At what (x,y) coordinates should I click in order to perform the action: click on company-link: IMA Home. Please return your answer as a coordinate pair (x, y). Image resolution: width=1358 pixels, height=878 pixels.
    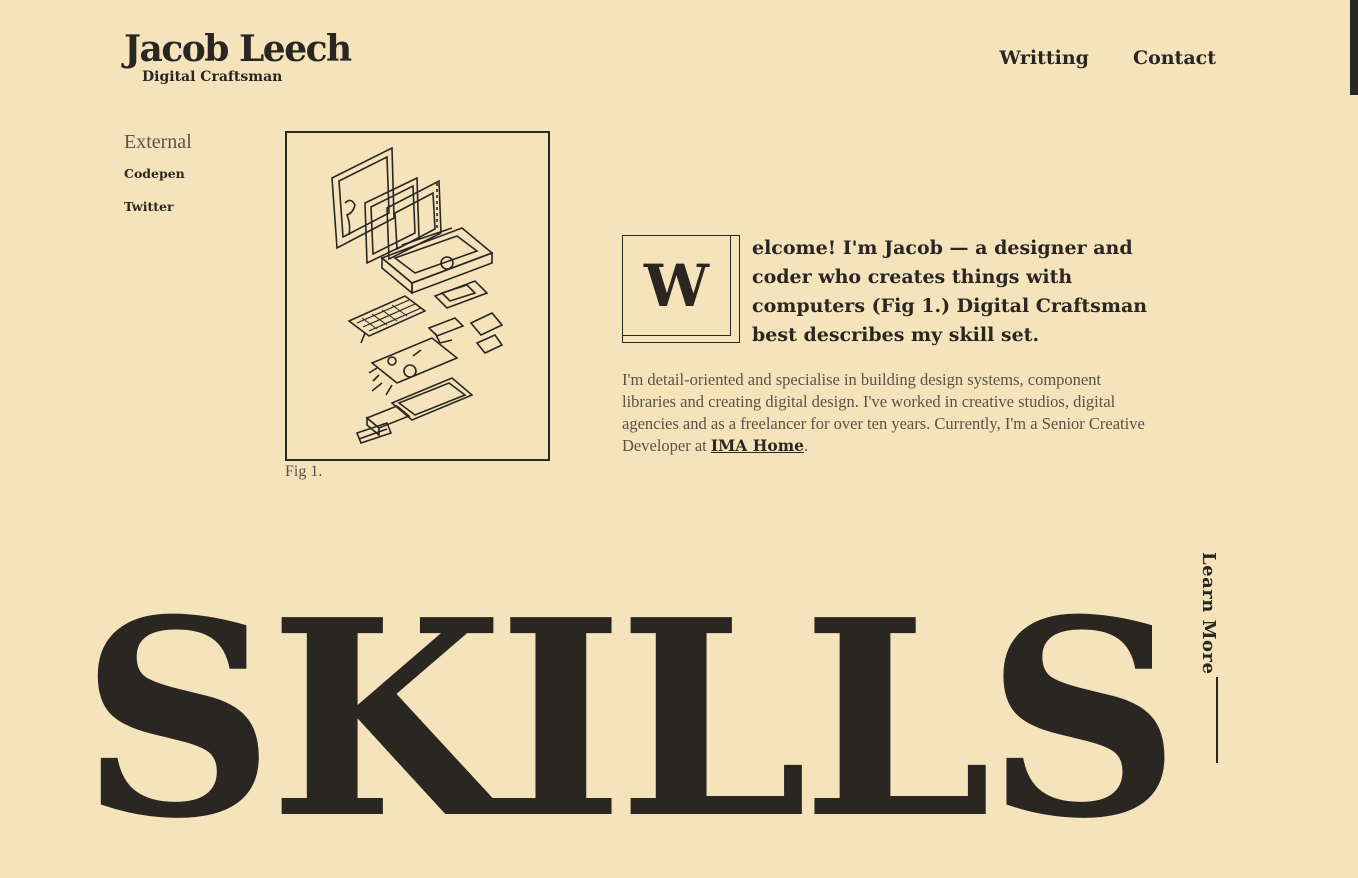
    Looking at the image, I should click on (757, 445).